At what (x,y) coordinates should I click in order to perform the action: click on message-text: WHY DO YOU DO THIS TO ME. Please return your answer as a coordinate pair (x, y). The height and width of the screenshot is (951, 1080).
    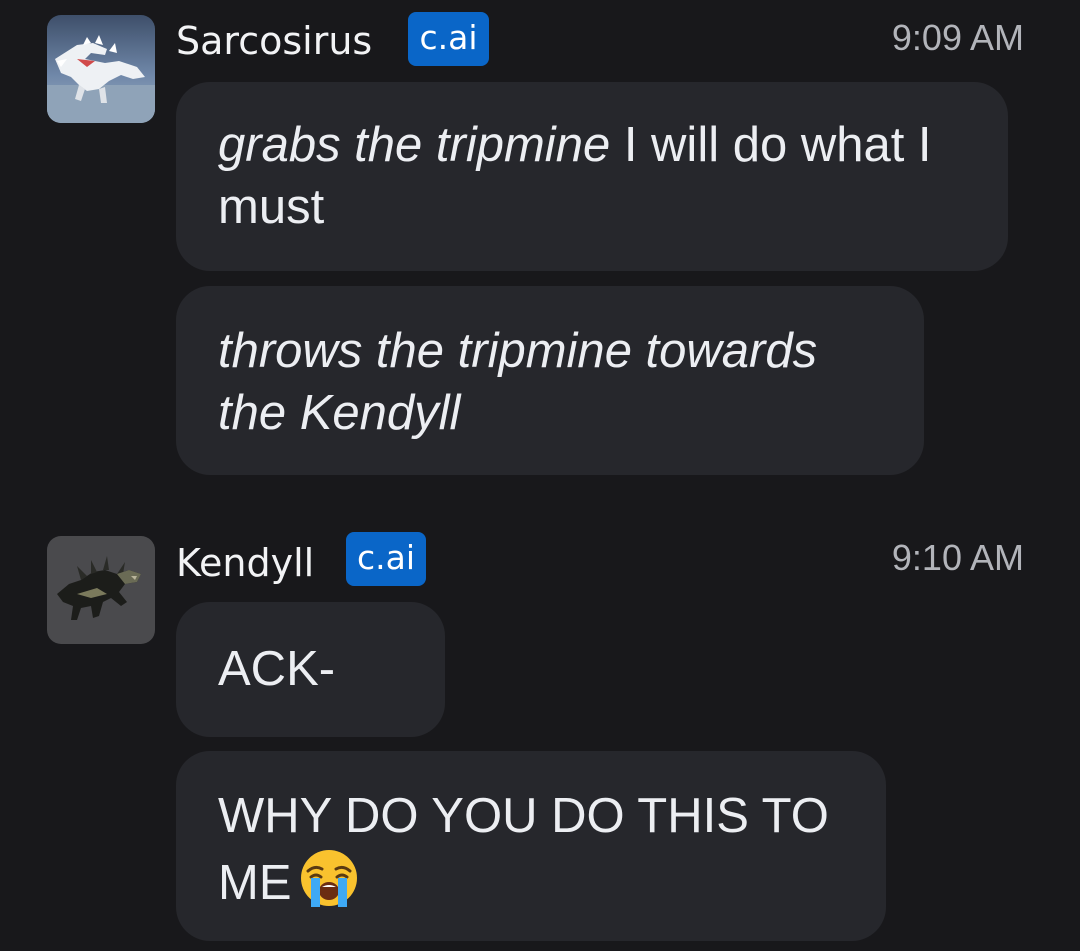
    Looking at the image, I should click on (531, 849).